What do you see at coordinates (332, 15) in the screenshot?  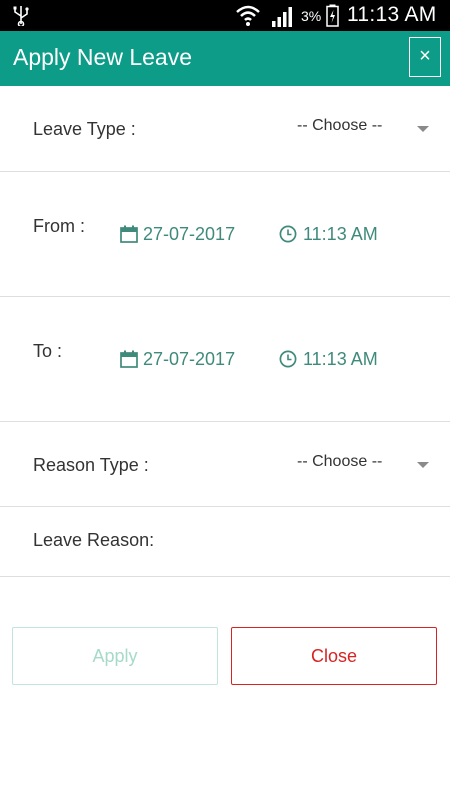 I see `battery-icon` at bounding box center [332, 15].